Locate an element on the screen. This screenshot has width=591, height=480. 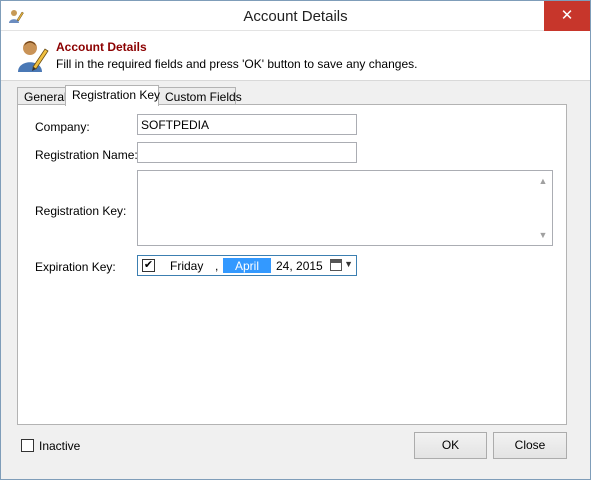
close-button: Close is located at coordinates (530, 445).